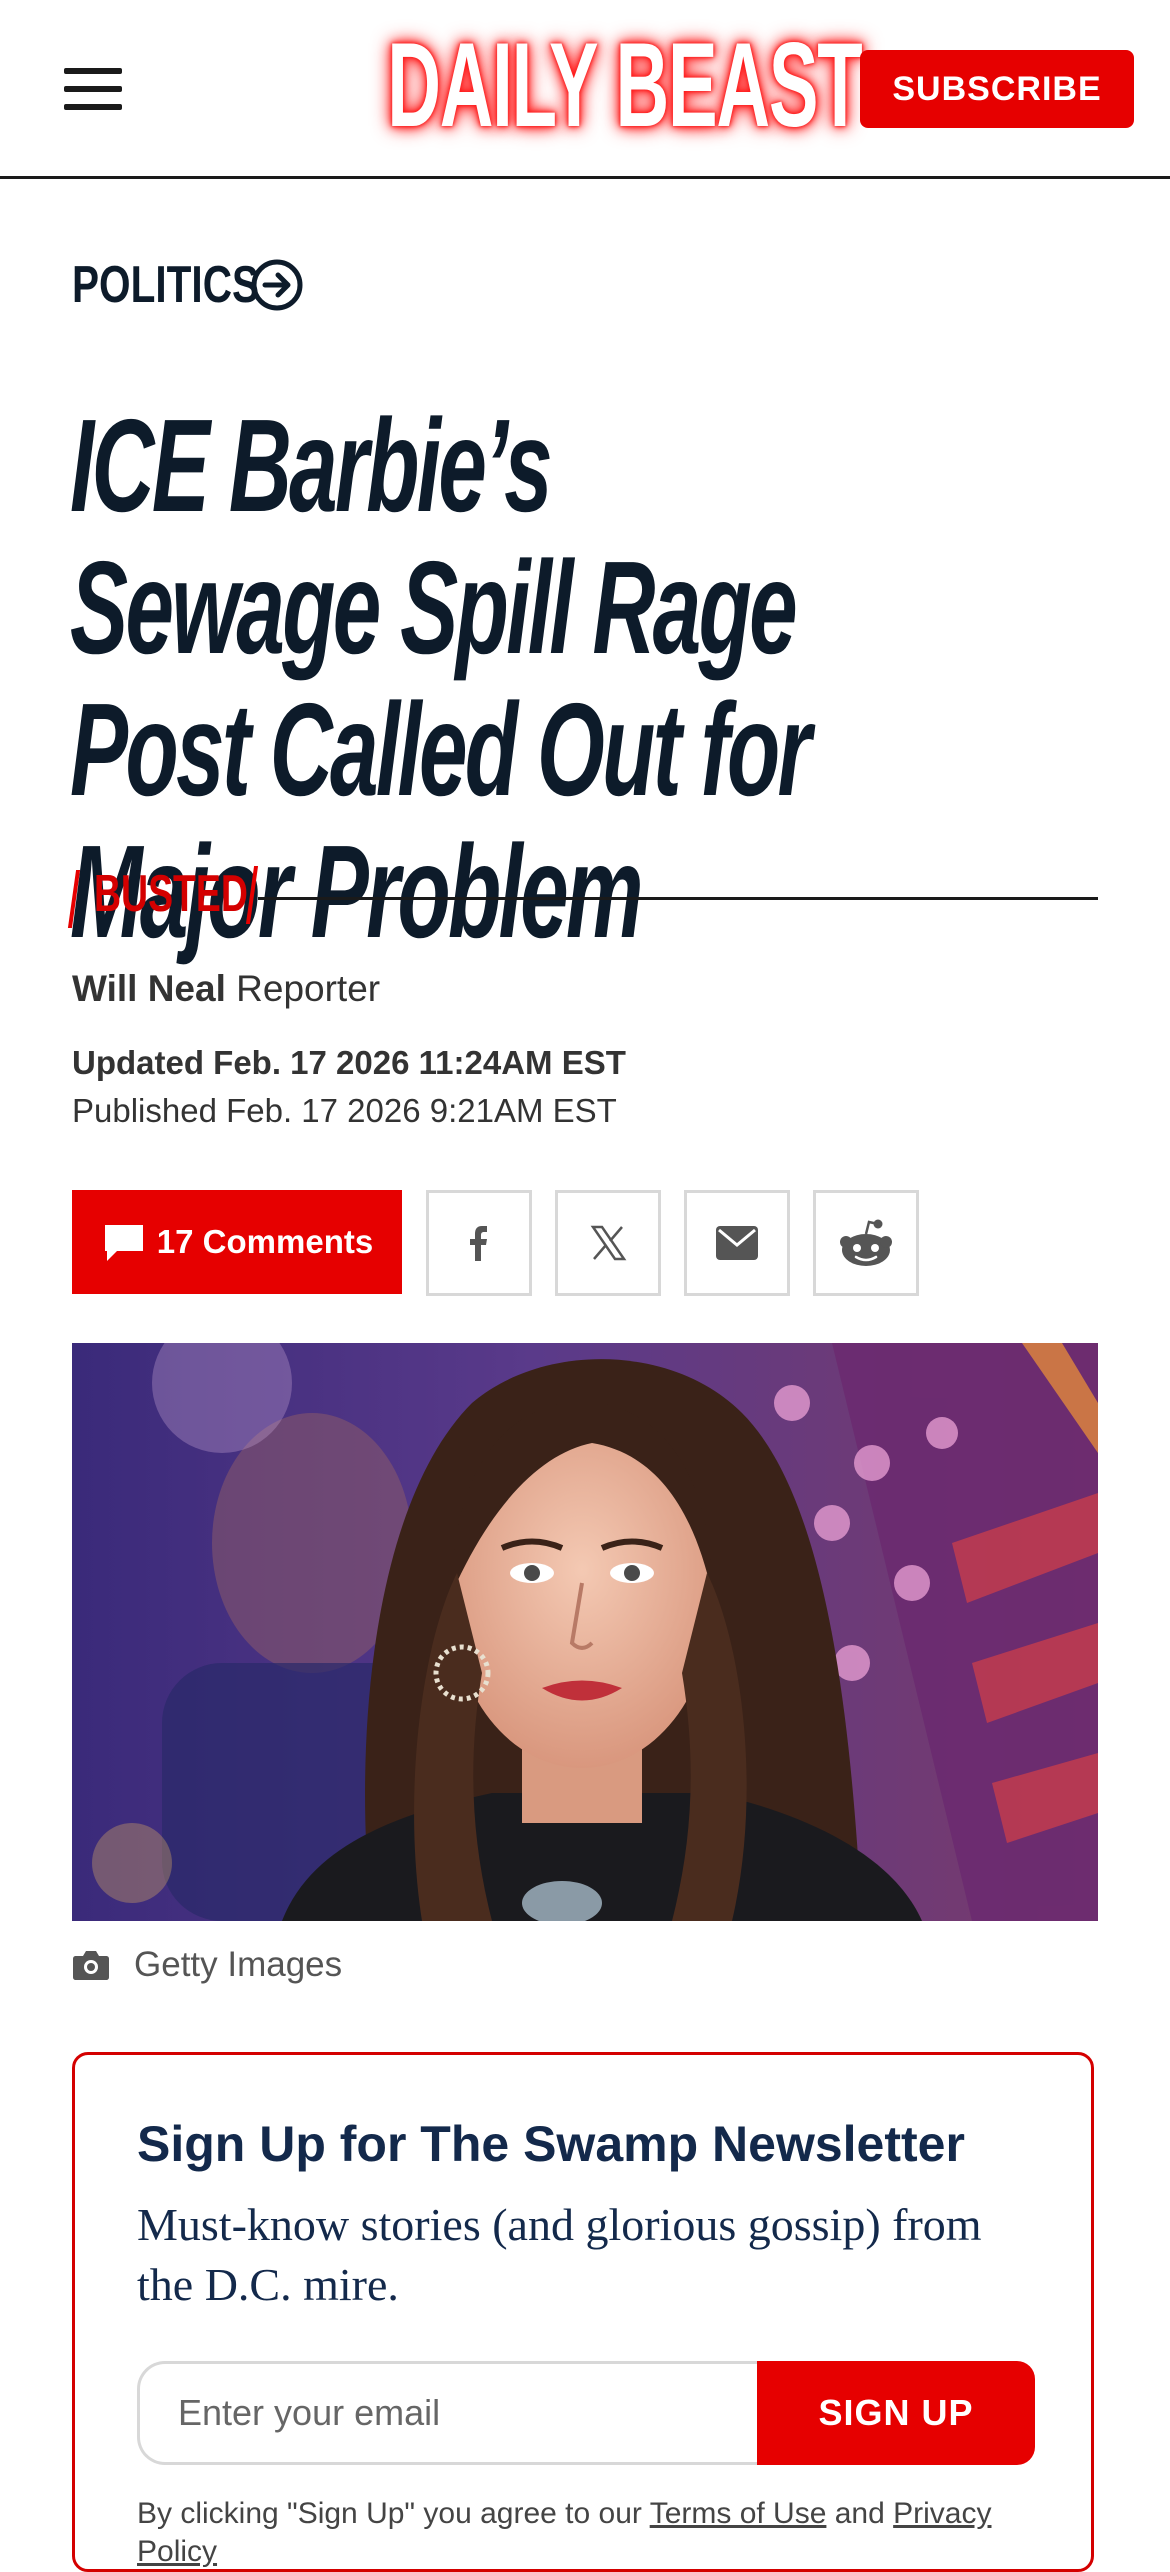 The image size is (1170, 2572). What do you see at coordinates (265, 1241) in the screenshot?
I see `comments-count-label: 17 Comments` at bounding box center [265, 1241].